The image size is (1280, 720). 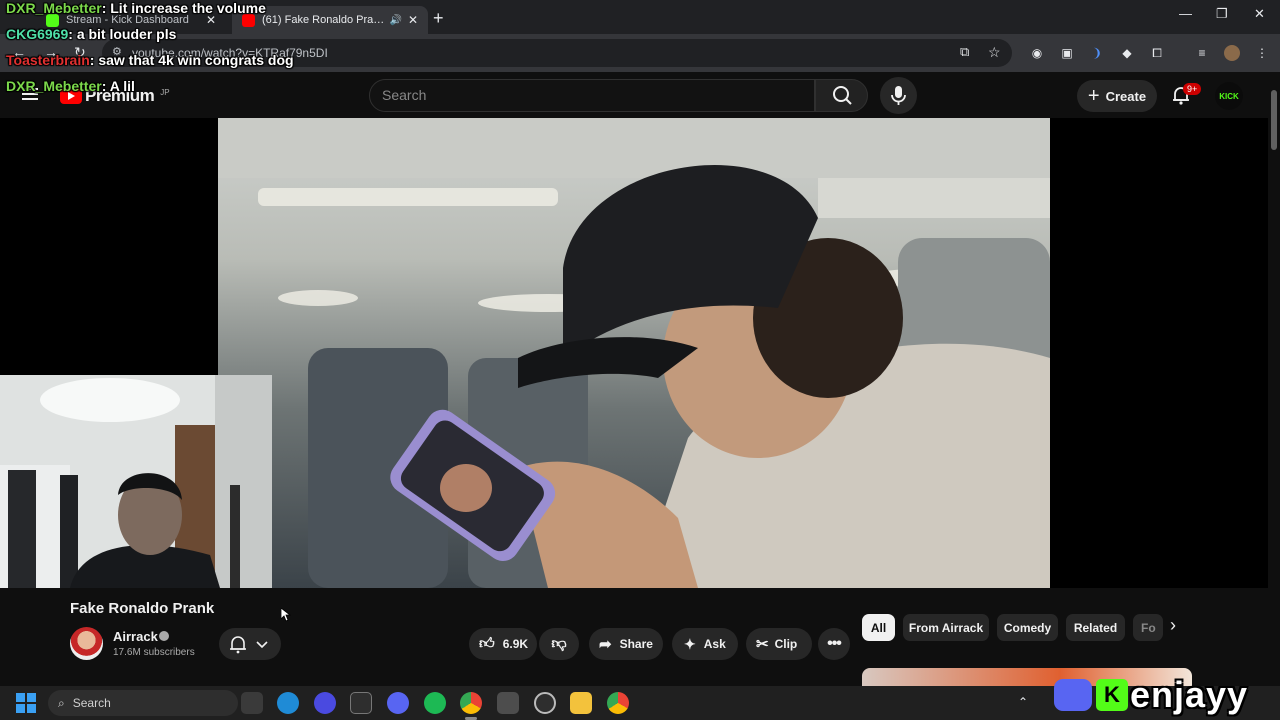 I want to click on file-explorer-icon, so click(x=581, y=703).